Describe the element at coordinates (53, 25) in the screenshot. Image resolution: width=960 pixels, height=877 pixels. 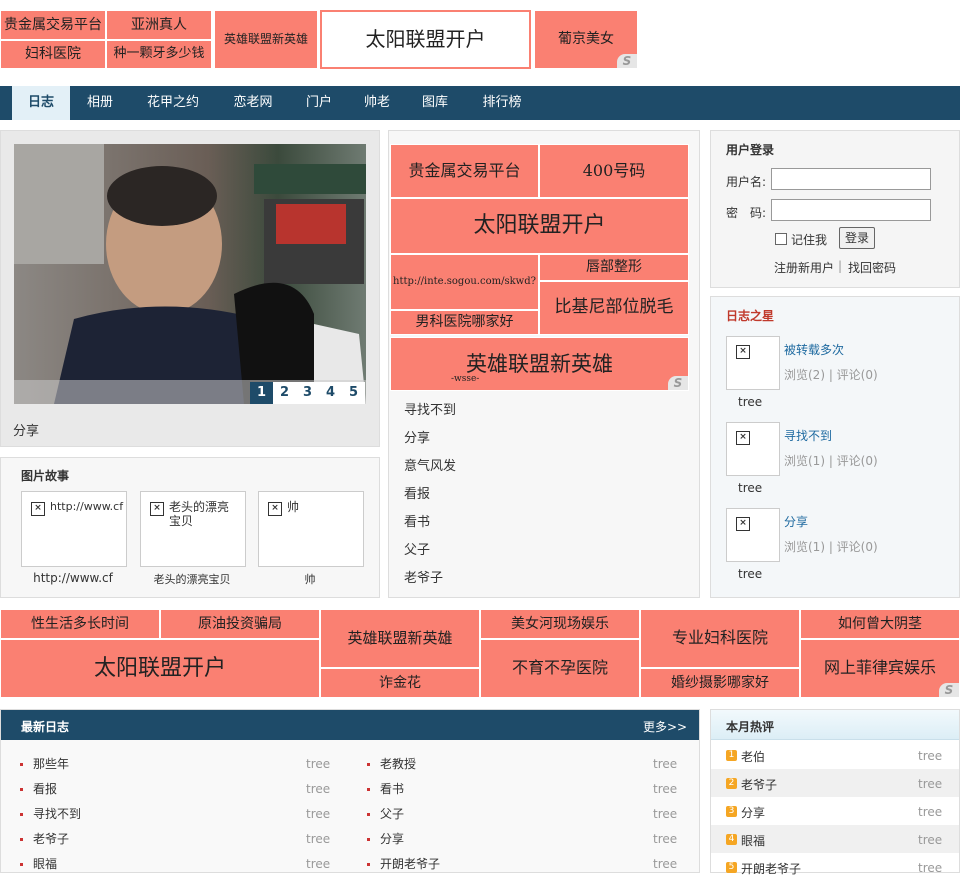
I see `top-ad-gold-trading: 贵金属交易平台` at that location.